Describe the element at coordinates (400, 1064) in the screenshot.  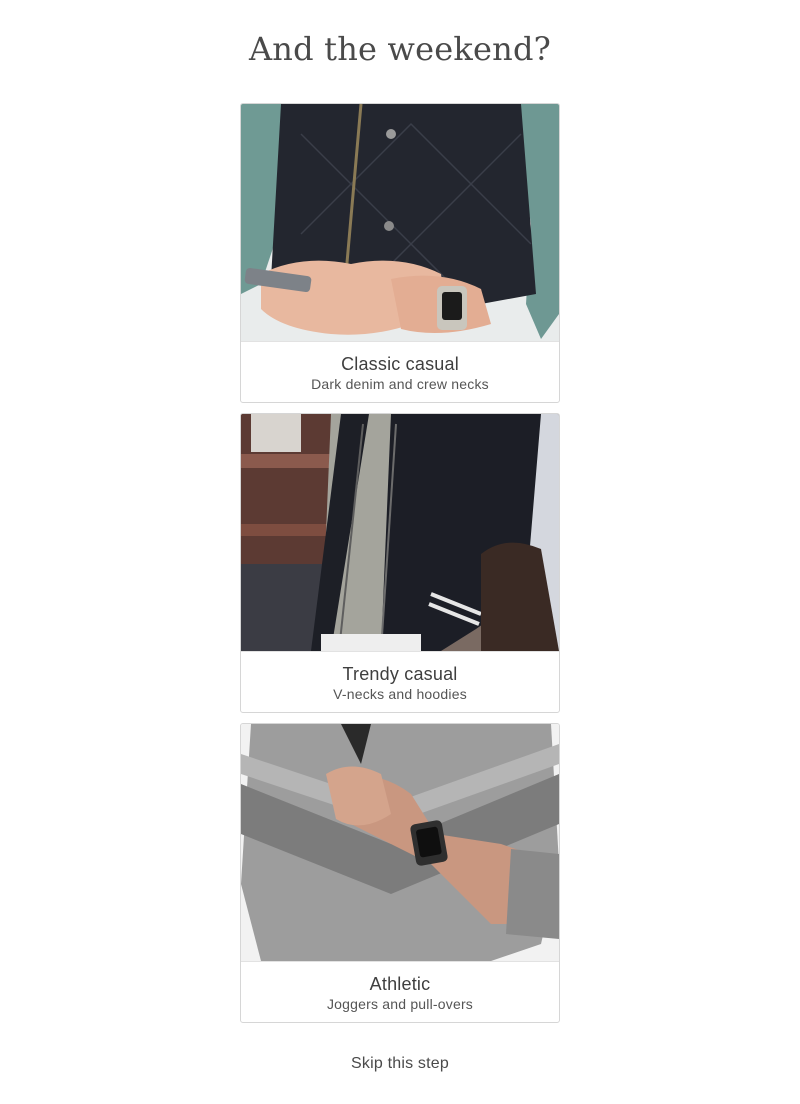
I see `skip-step-link: Skip this step` at that location.